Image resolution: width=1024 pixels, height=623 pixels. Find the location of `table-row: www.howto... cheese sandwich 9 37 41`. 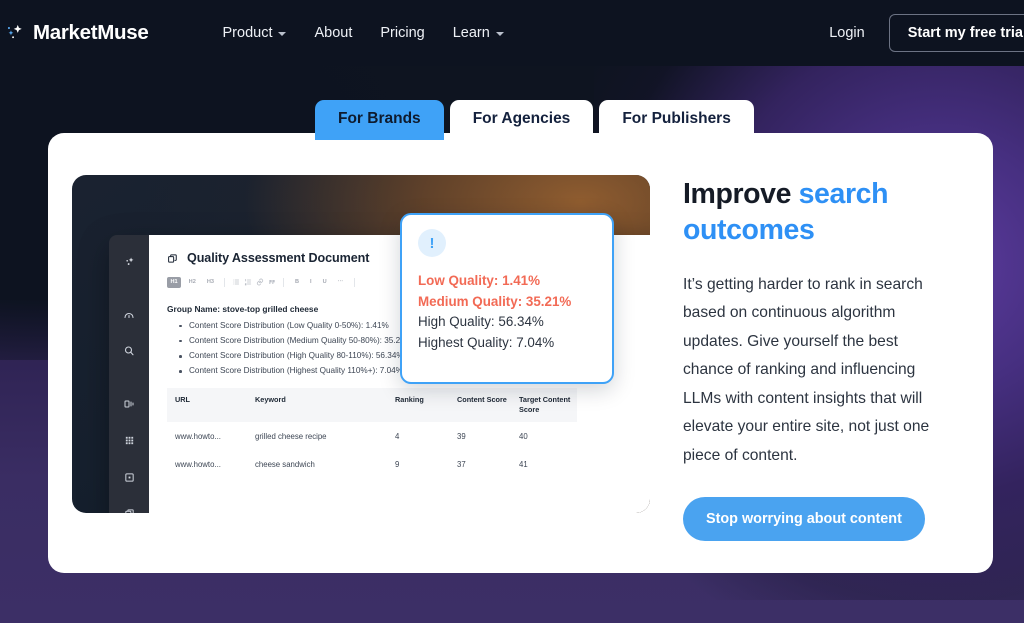

table-row: www.howto... cheese sandwich 9 37 41 is located at coordinates (372, 464).